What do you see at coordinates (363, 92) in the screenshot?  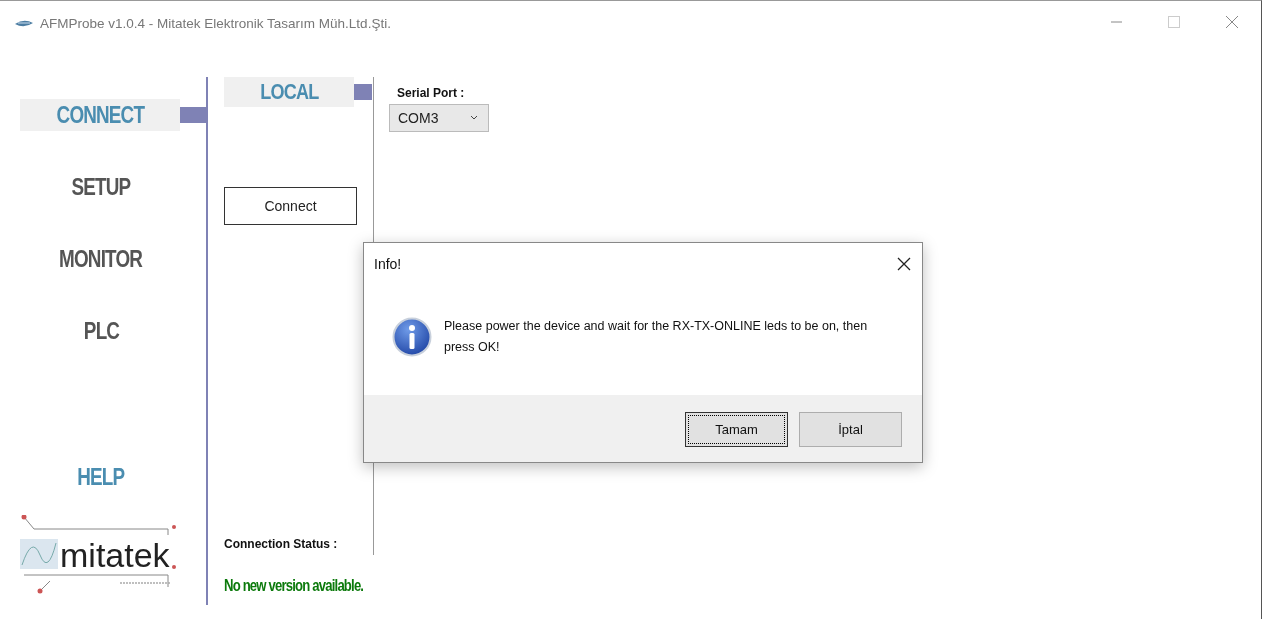 I see `selection-marker` at bounding box center [363, 92].